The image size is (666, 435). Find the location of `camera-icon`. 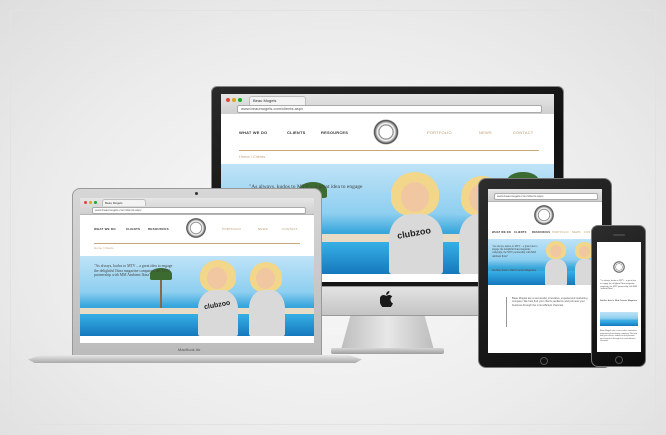

camera-icon is located at coordinates (196, 193).